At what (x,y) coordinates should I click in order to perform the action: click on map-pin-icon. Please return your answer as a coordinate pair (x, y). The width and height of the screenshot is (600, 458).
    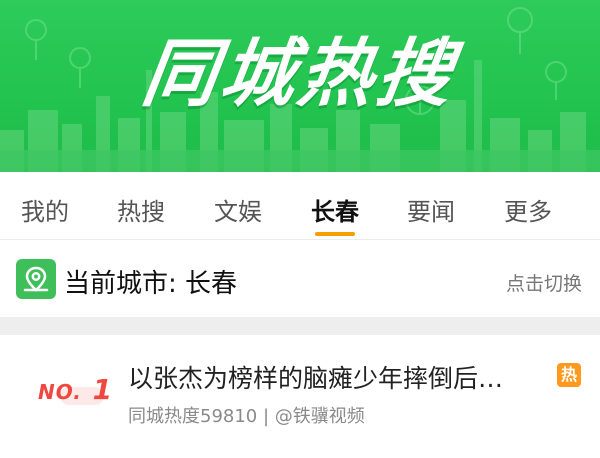
    Looking at the image, I should click on (36, 279).